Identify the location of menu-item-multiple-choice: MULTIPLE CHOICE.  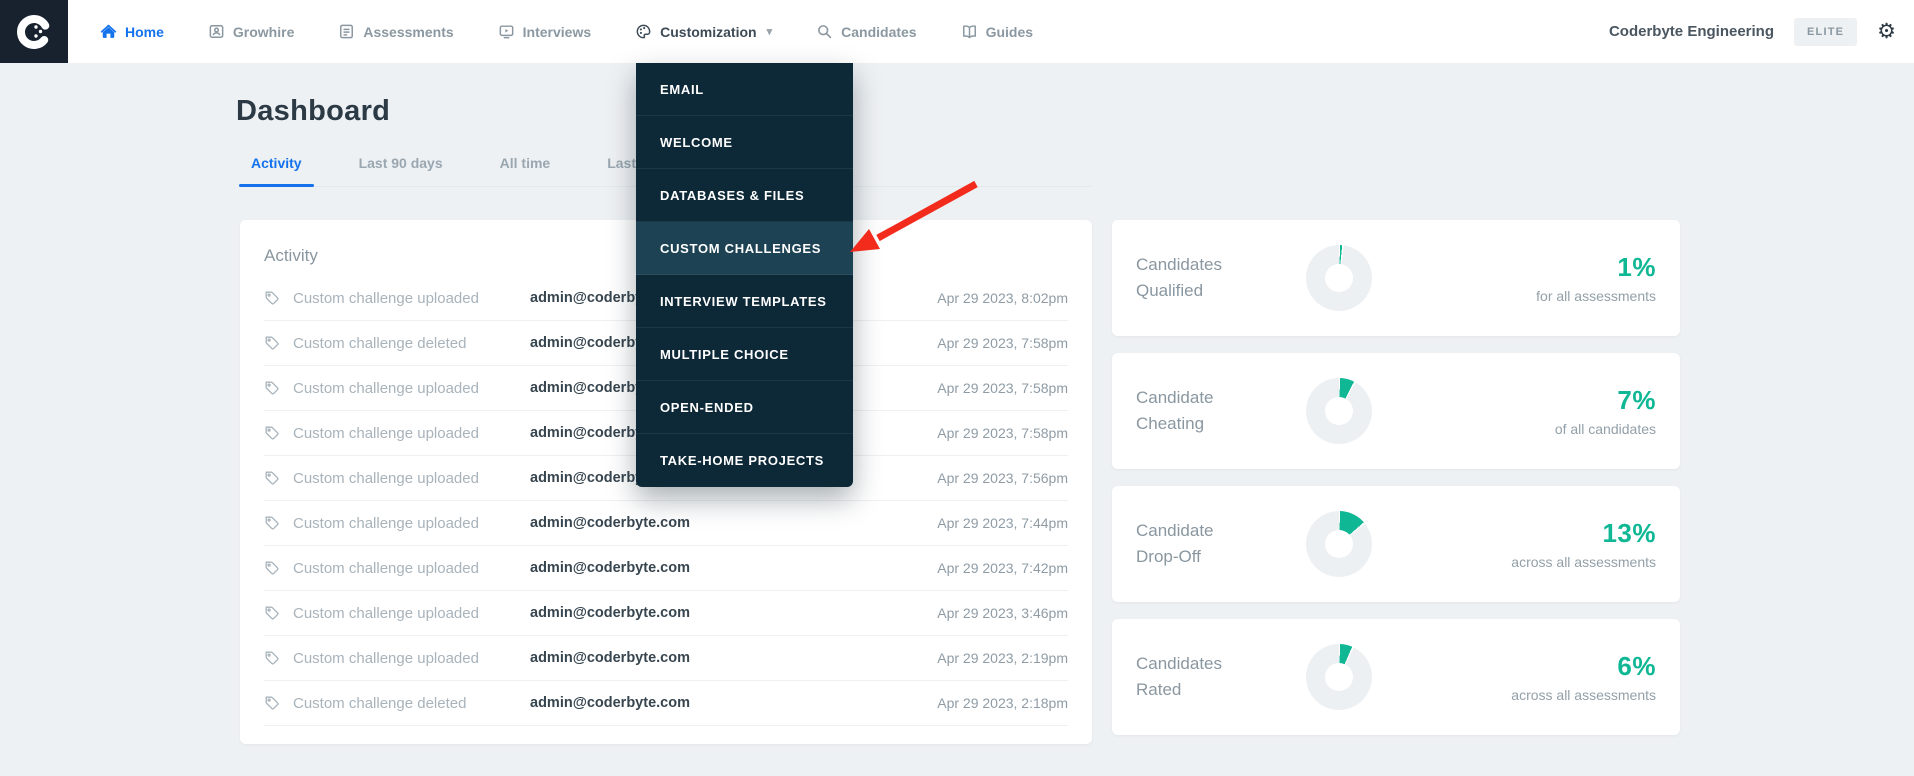
(744, 354).